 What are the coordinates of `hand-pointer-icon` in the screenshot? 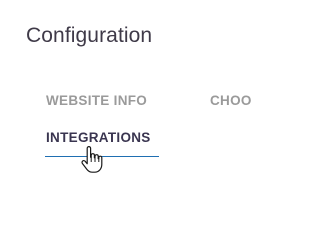 It's located at (92, 159).